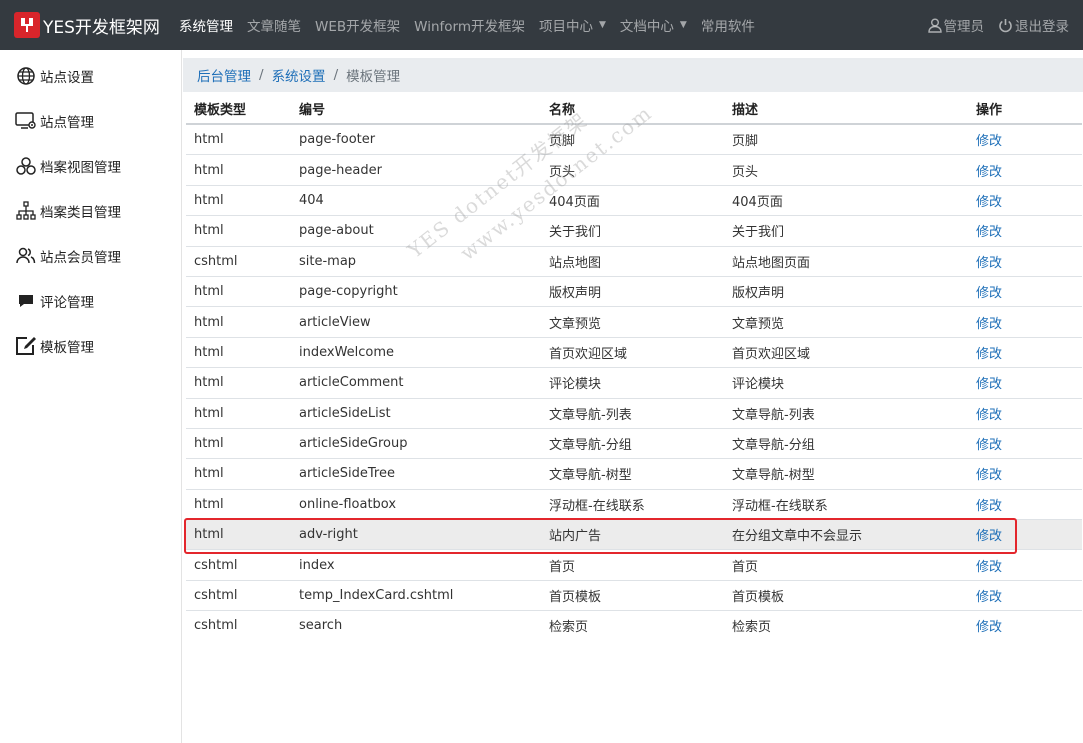 This screenshot has width=1083, height=743. I want to click on nav-item-3: Winform开发框架, so click(469, 25).